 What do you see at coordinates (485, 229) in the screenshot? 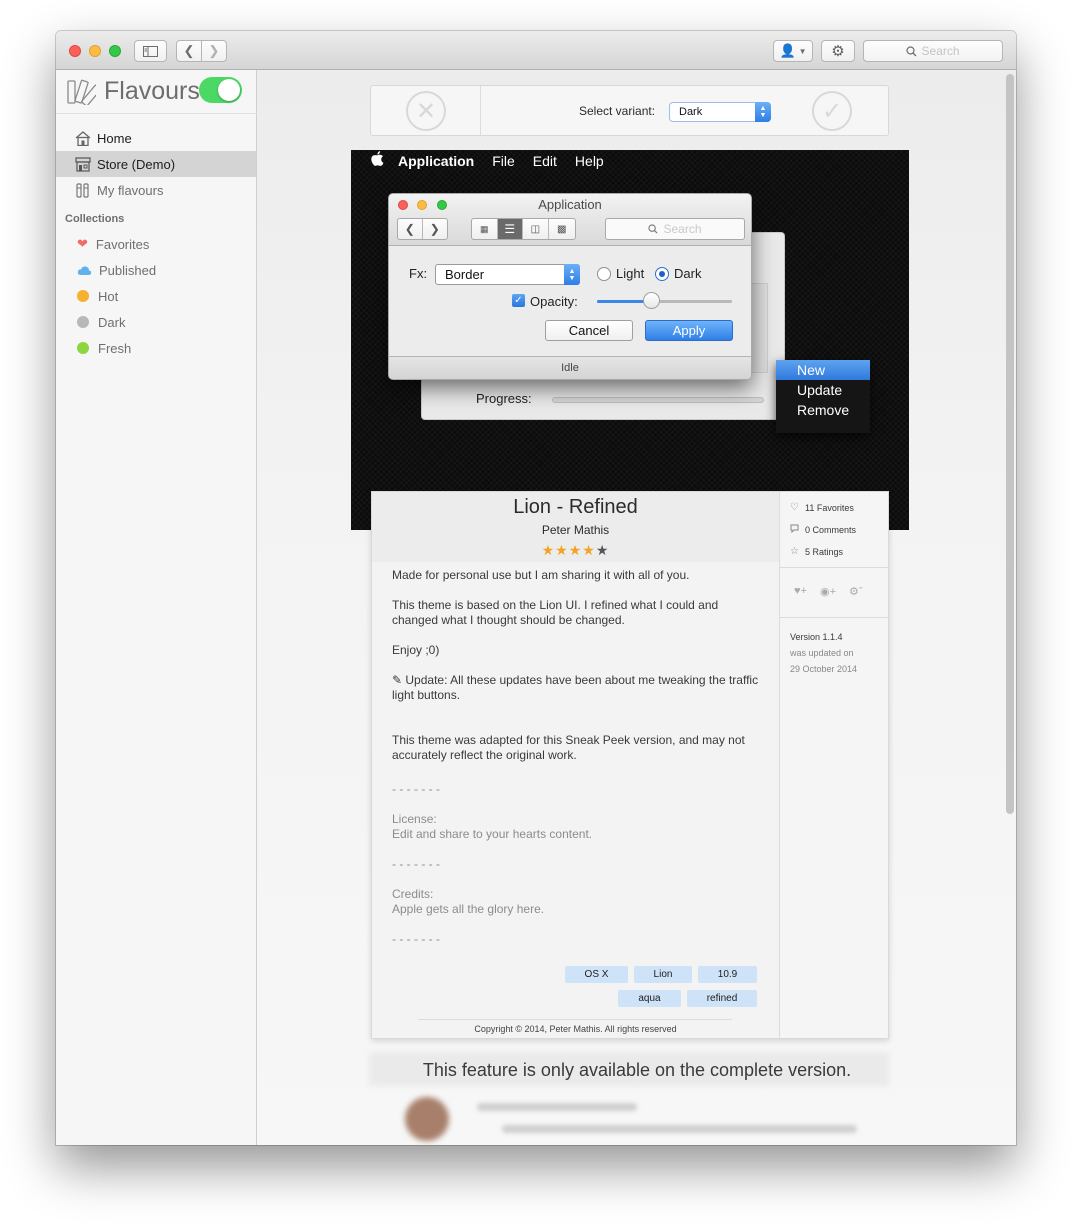
I see `preview-grid-view-icon: ▦` at bounding box center [485, 229].